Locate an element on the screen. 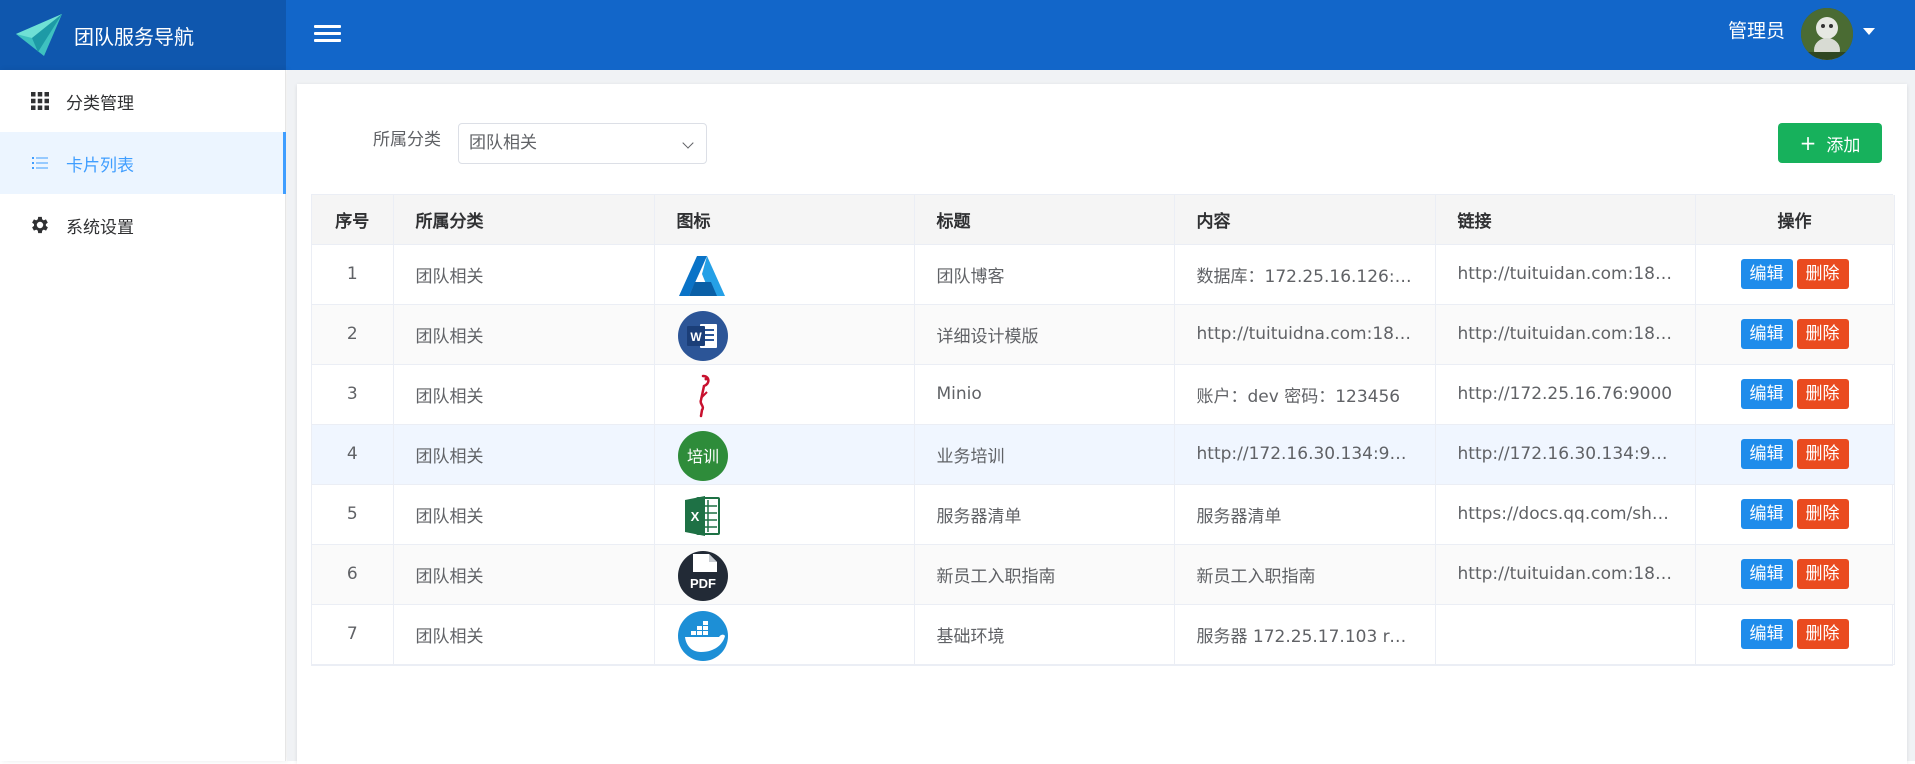 The height and width of the screenshot is (764, 1915). word-document-icon: W is located at coordinates (702, 335).